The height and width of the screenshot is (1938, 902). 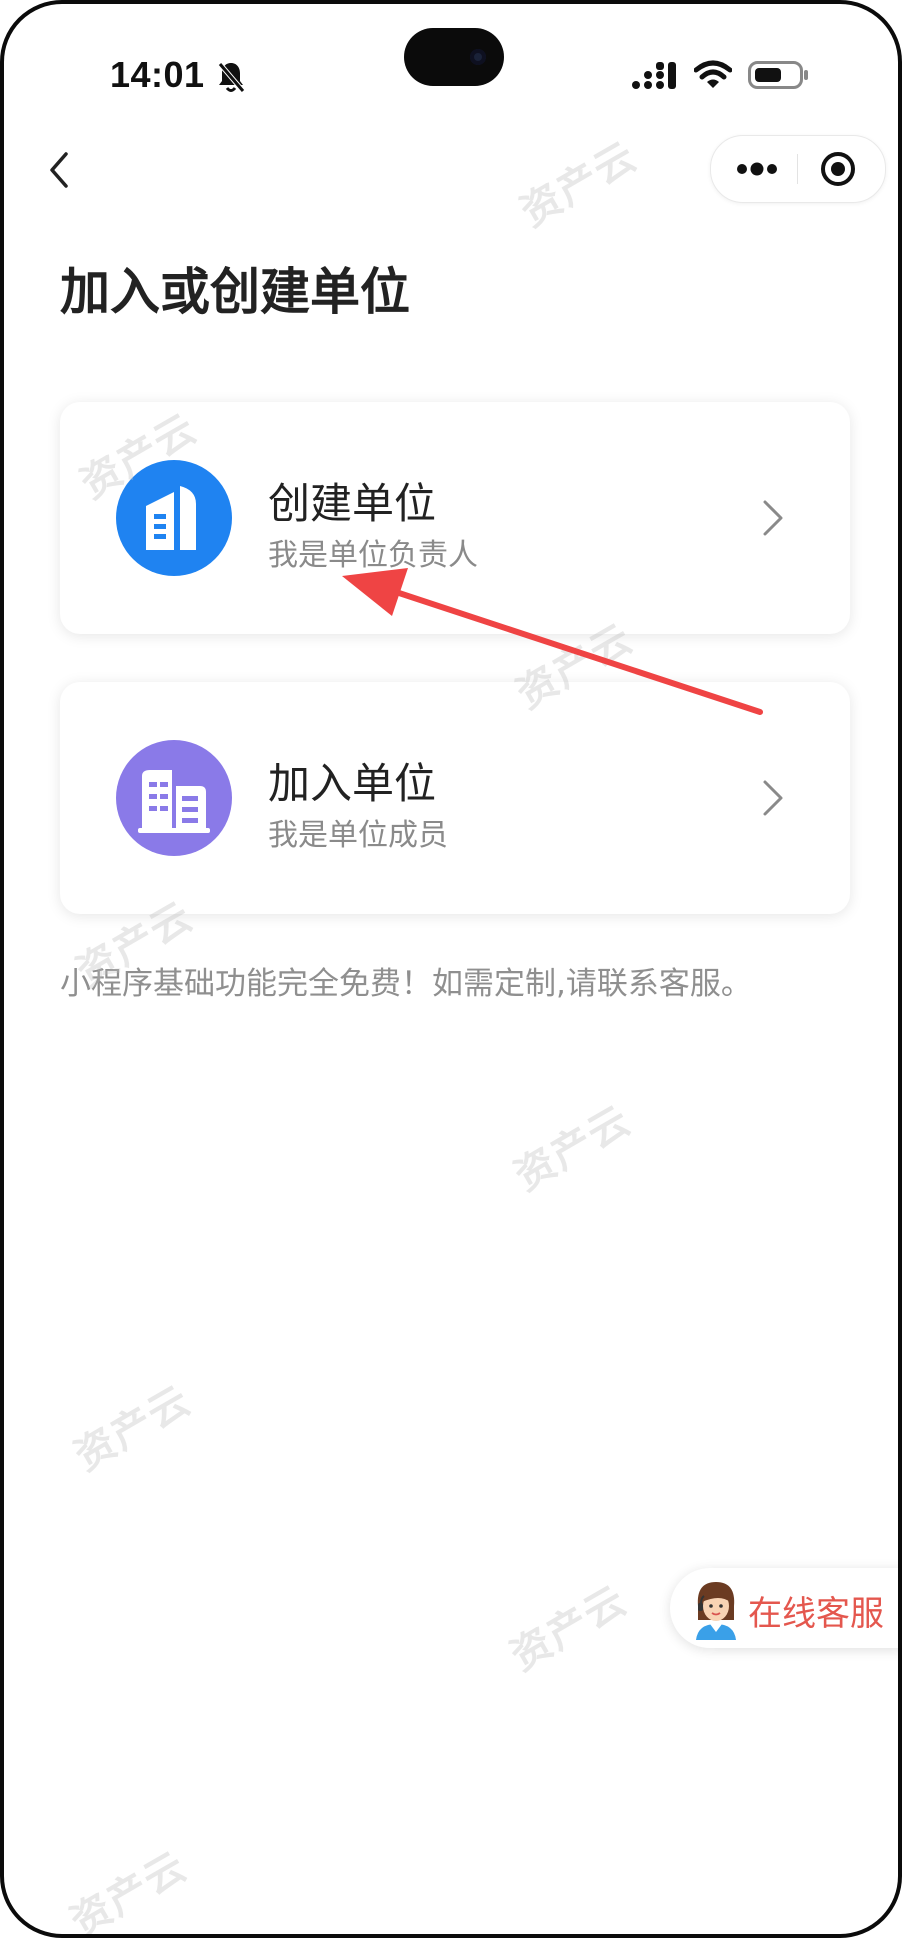 What do you see at coordinates (816, 1614) in the screenshot?
I see `online-customer-service-label: 在线客服` at bounding box center [816, 1614].